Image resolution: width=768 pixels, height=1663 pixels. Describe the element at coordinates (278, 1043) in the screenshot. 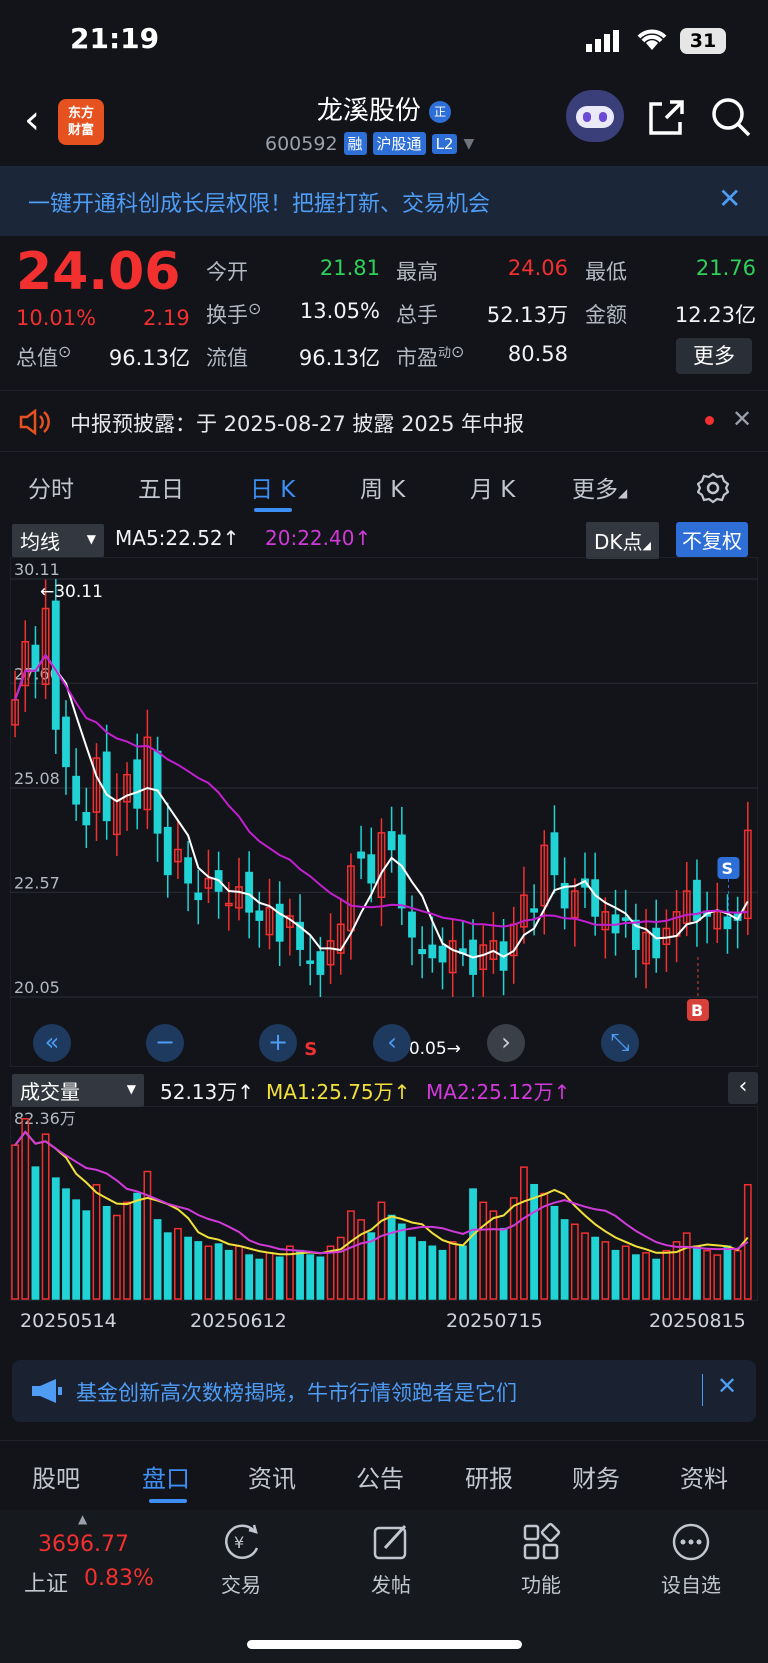

I see `zoom-in-icon: +` at that location.